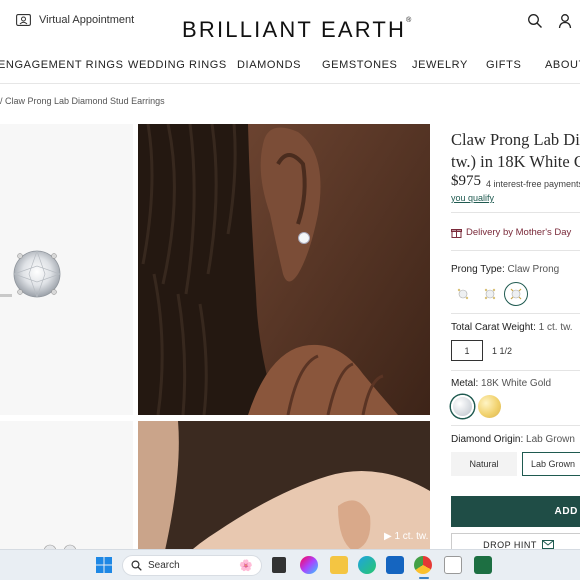  Describe the element at coordinates (516, 383) in the screenshot. I see `metal-value: 18K White Gold` at that location.